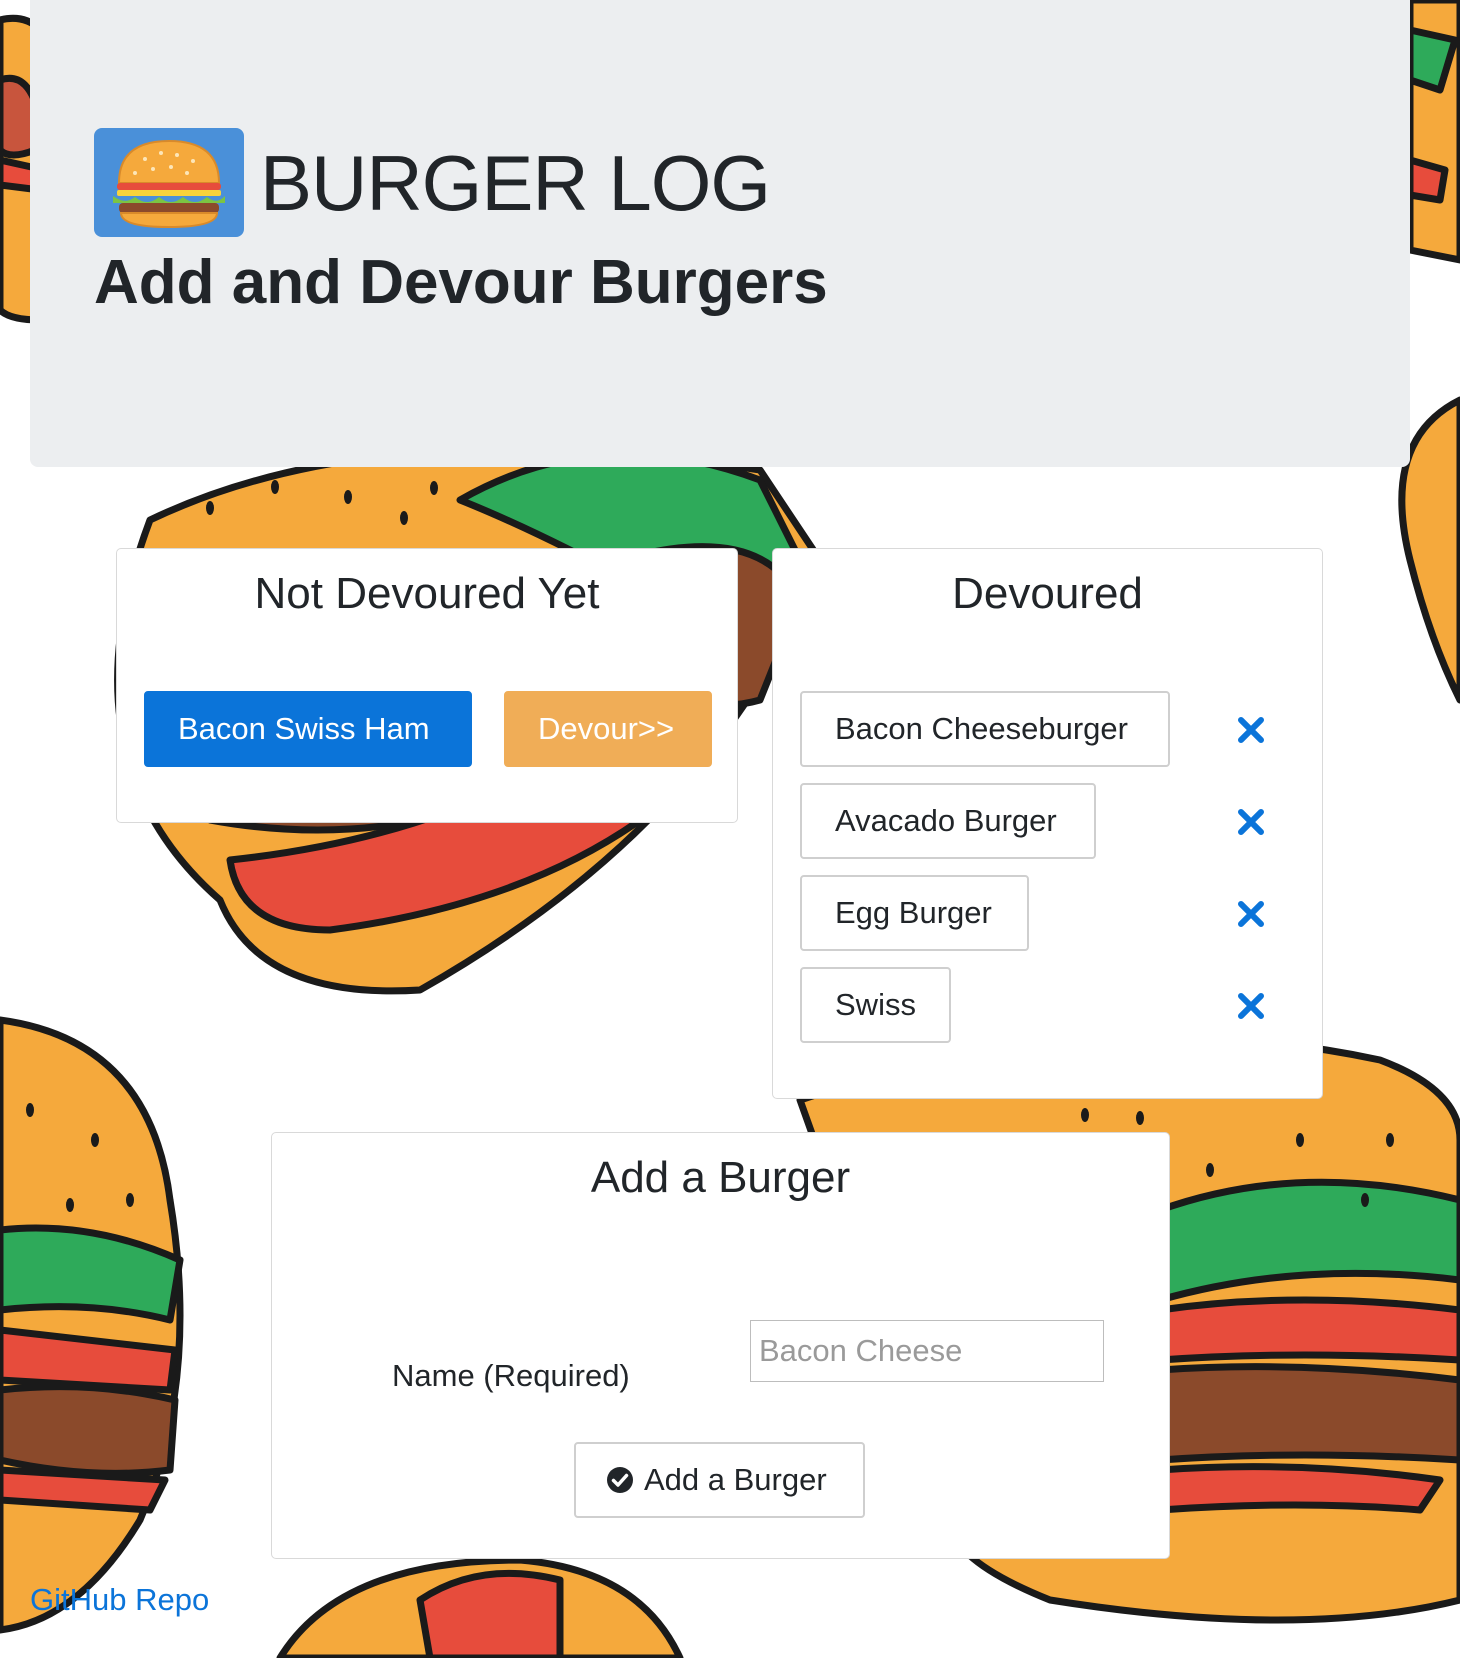  Describe the element at coordinates (515, 182) in the screenshot. I see `app-title: BURGER LOG` at that location.